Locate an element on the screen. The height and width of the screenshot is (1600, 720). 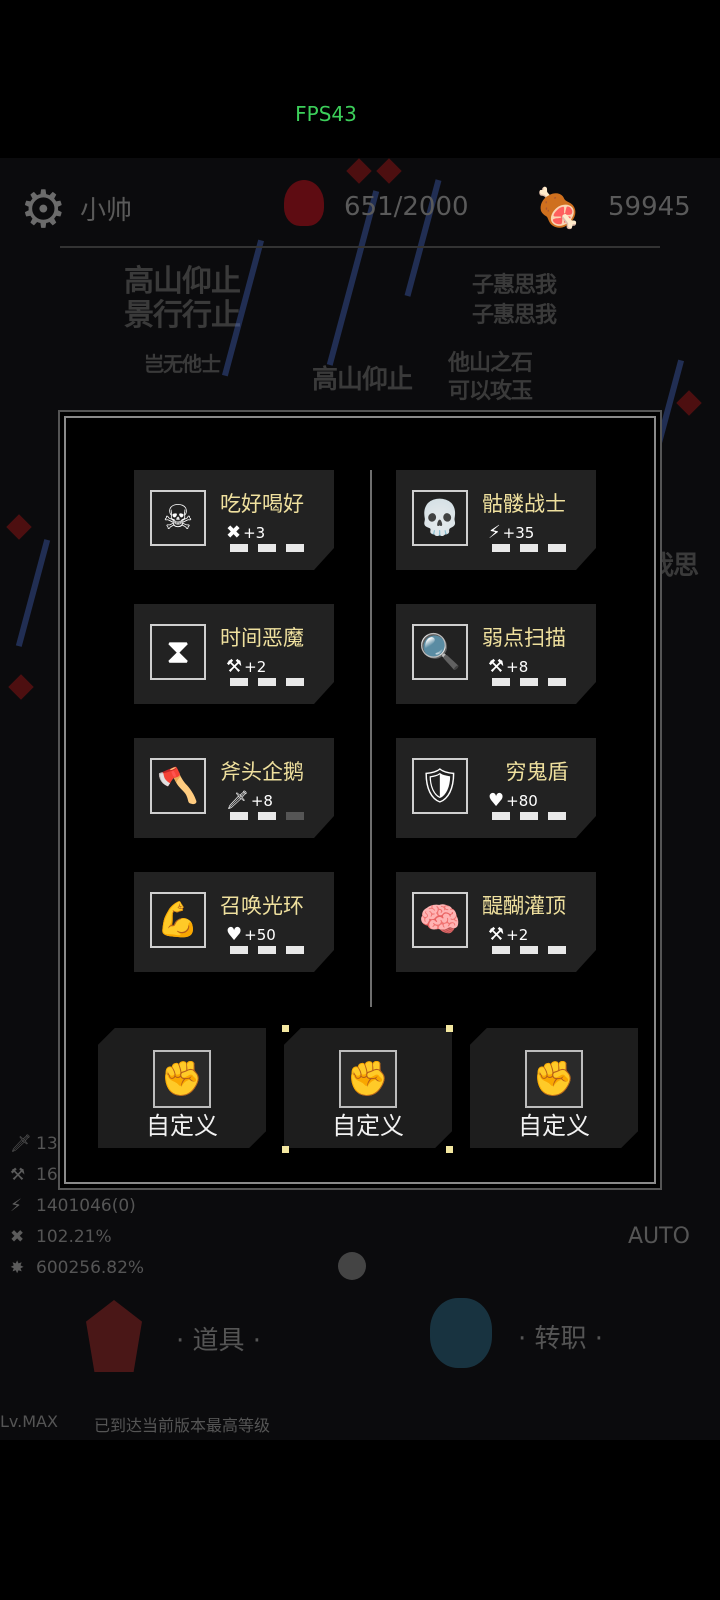
settings-gear-icon: ⚙ is located at coordinates (46, 210).